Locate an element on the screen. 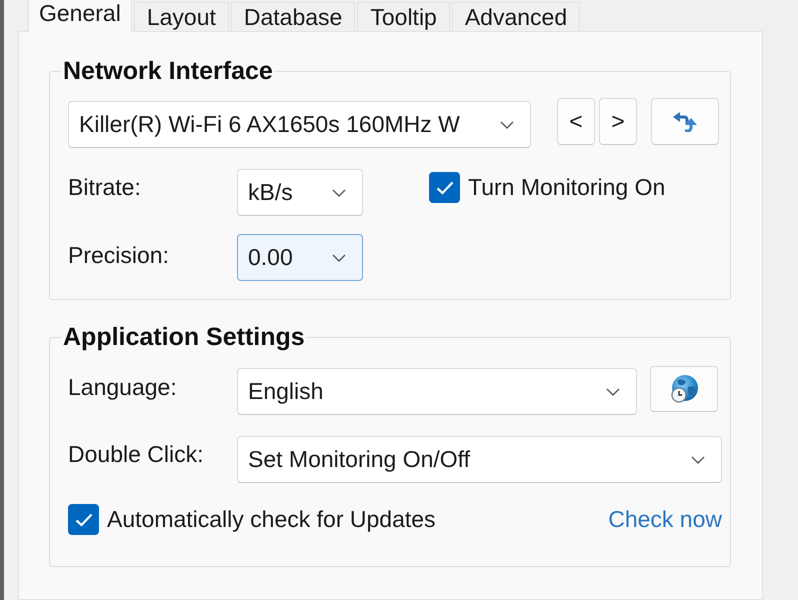 This screenshot has height=600, width=798. refresh-button is located at coordinates (685, 121).